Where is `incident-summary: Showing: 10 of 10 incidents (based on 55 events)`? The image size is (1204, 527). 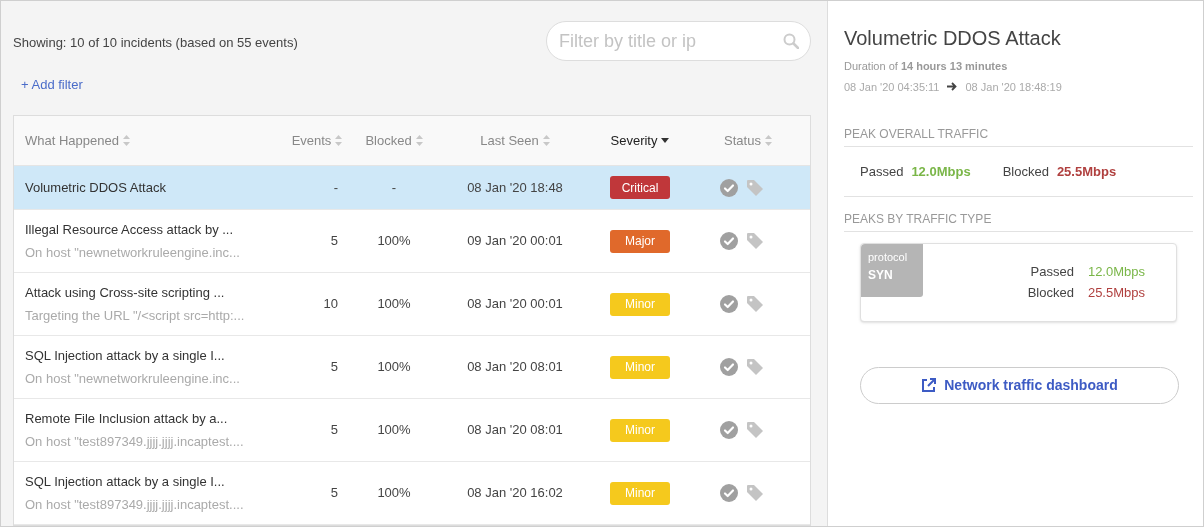 incident-summary: Showing: 10 of 10 incidents (based on 55 events) is located at coordinates (155, 43).